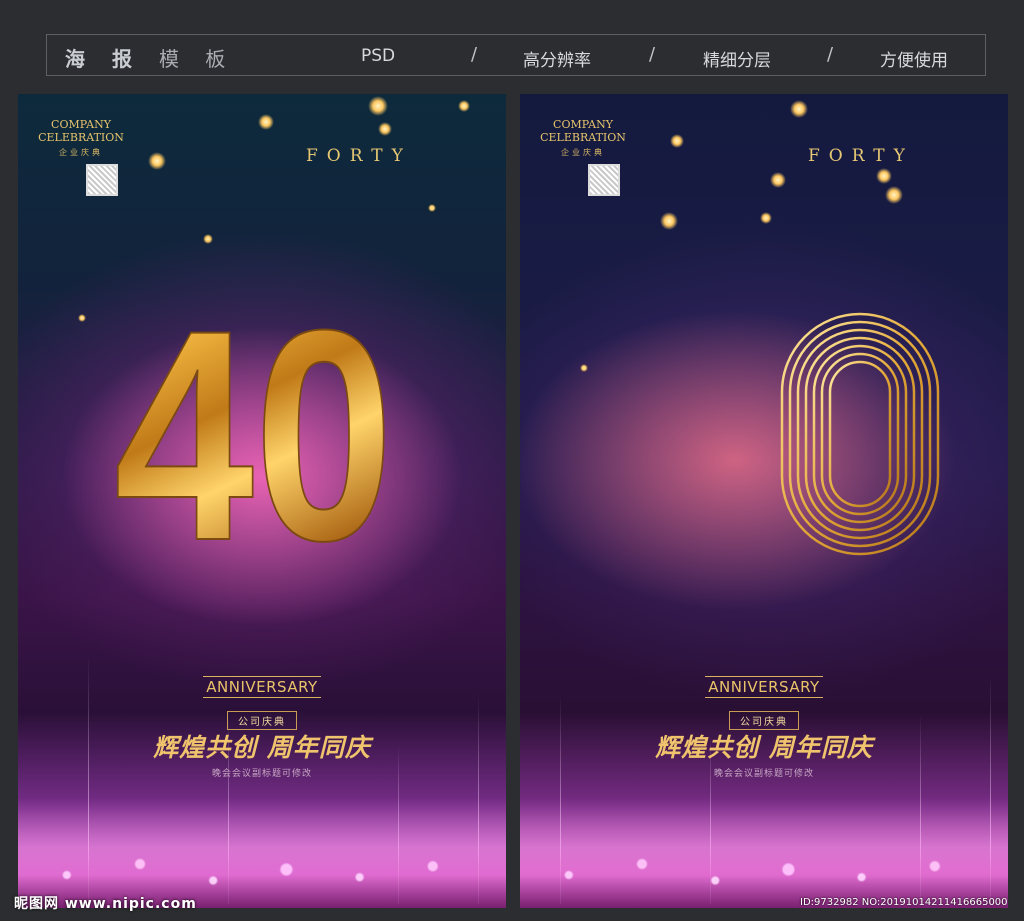 The image size is (1024, 921). I want to click on image-id: ID:9732982 NO:20191014211416665000, so click(904, 902).